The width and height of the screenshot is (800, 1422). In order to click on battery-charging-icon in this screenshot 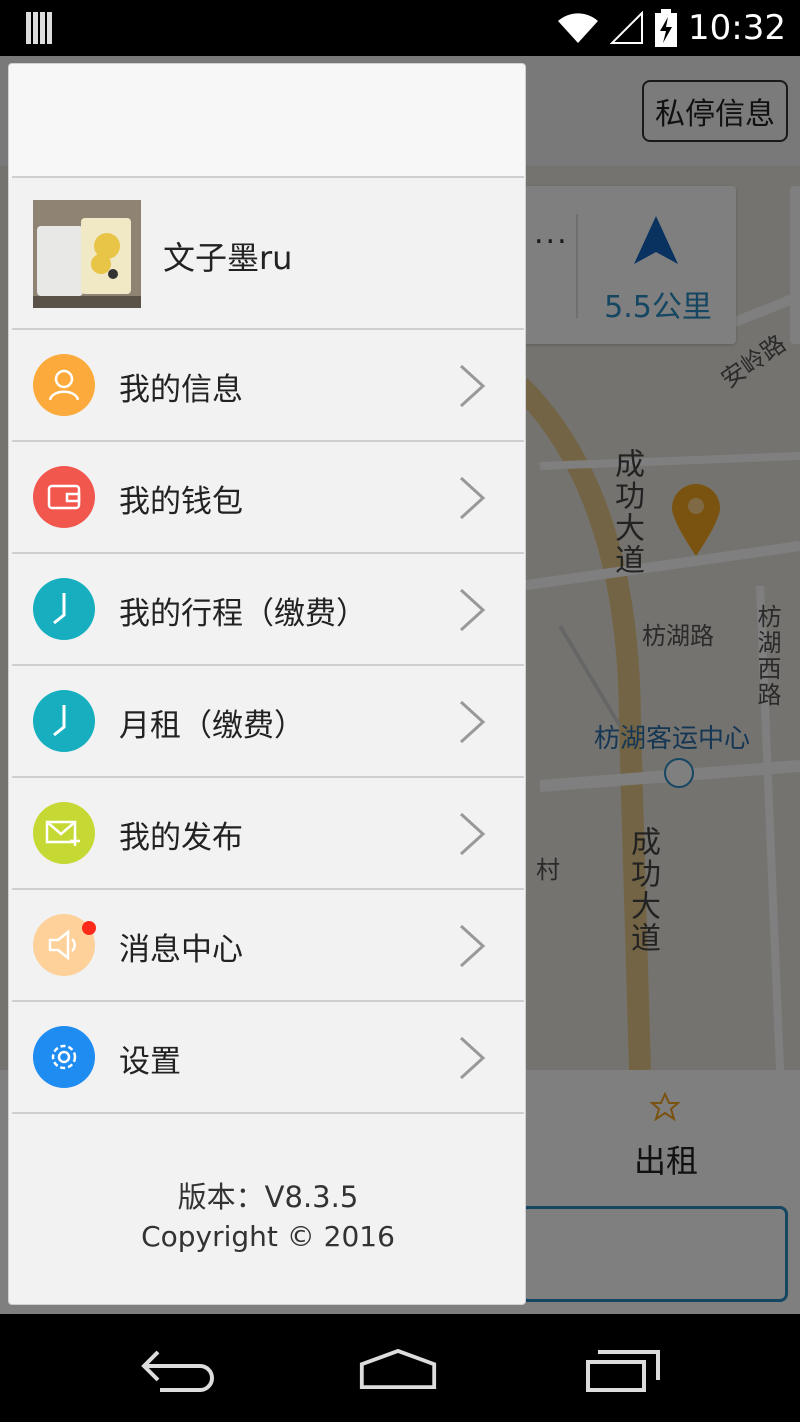, I will do `click(666, 28)`.